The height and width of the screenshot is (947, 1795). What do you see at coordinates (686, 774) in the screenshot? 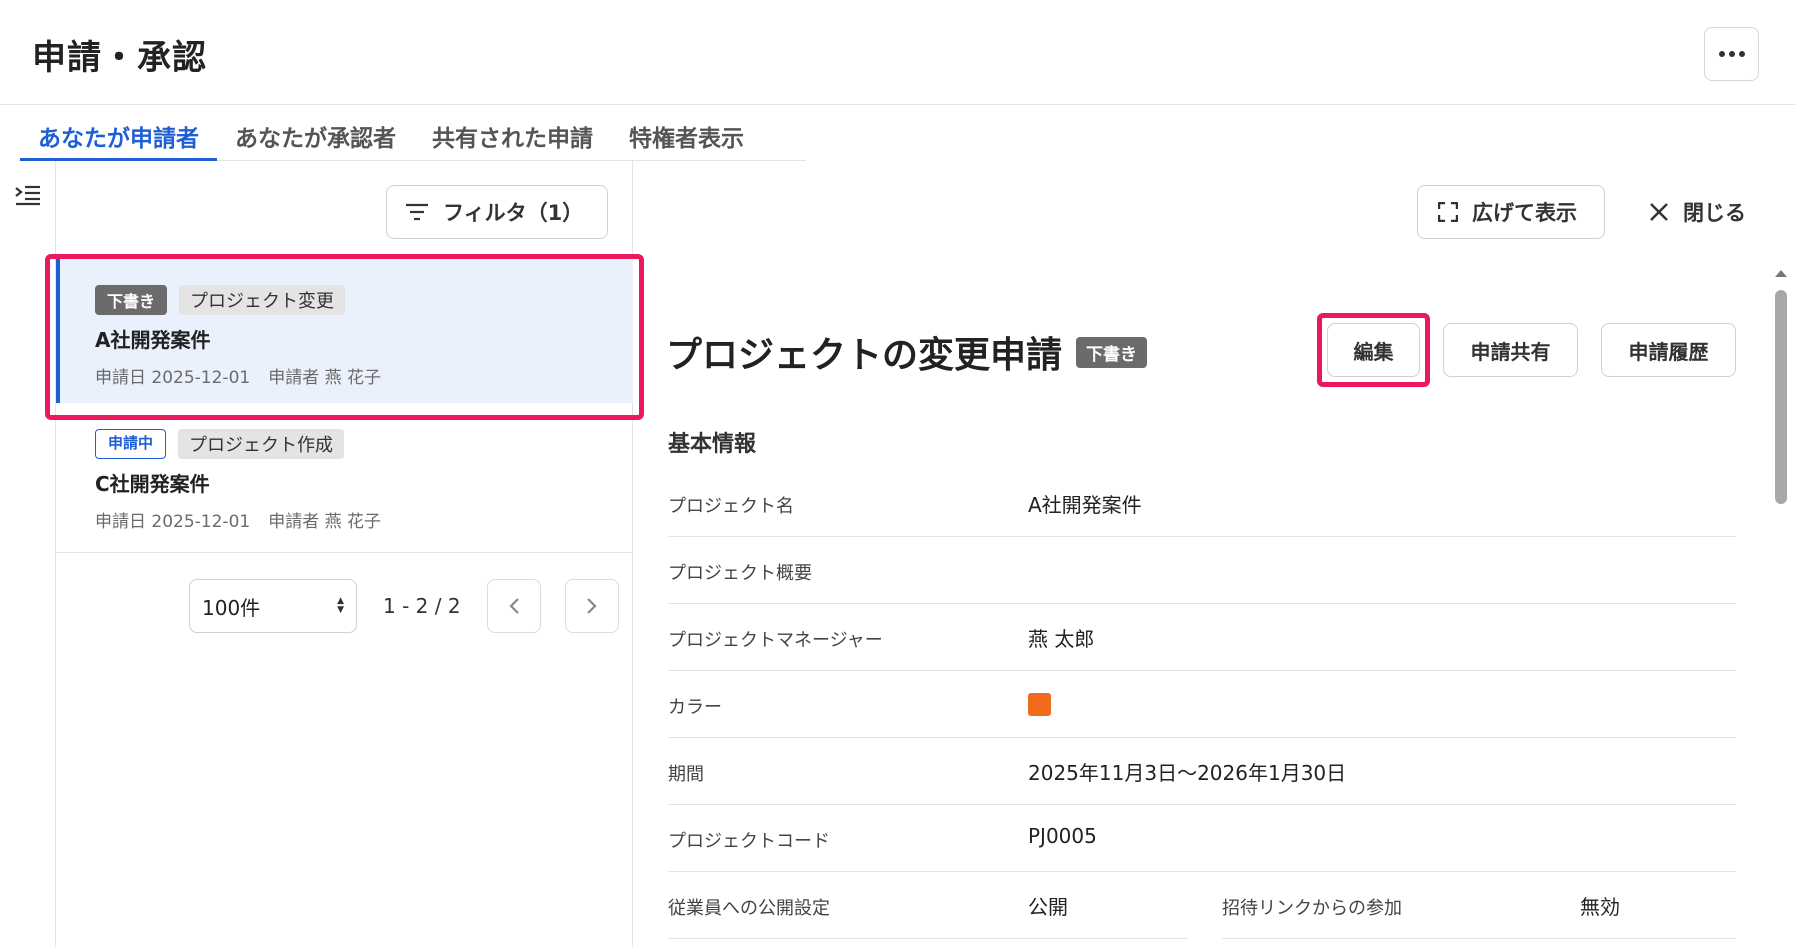
I see `field-label: 期間` at bounding box center [686, 774].